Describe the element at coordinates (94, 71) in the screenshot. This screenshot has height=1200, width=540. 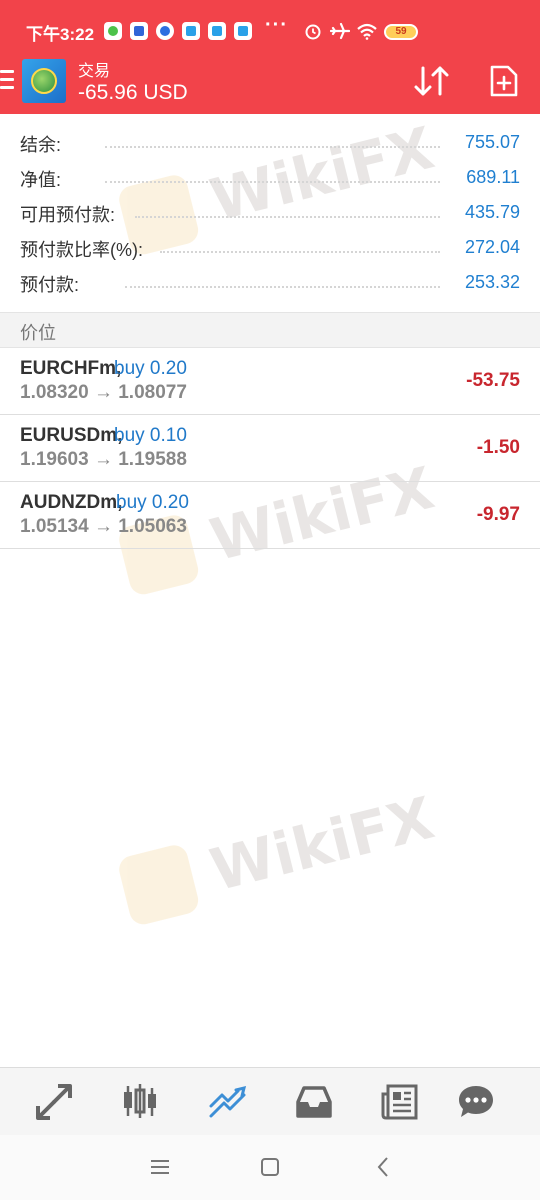
I see `page-title: 交易` at that location.